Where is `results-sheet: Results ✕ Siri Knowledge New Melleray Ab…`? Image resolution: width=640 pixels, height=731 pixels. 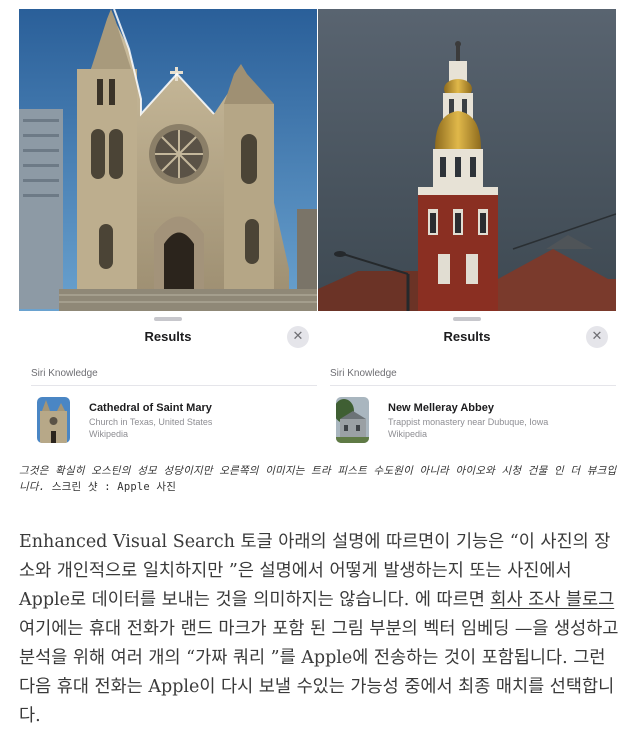 results-sheet: Results ✕ Siri Knowledge New Melleray Ab… is located at coordinates (467, 384).